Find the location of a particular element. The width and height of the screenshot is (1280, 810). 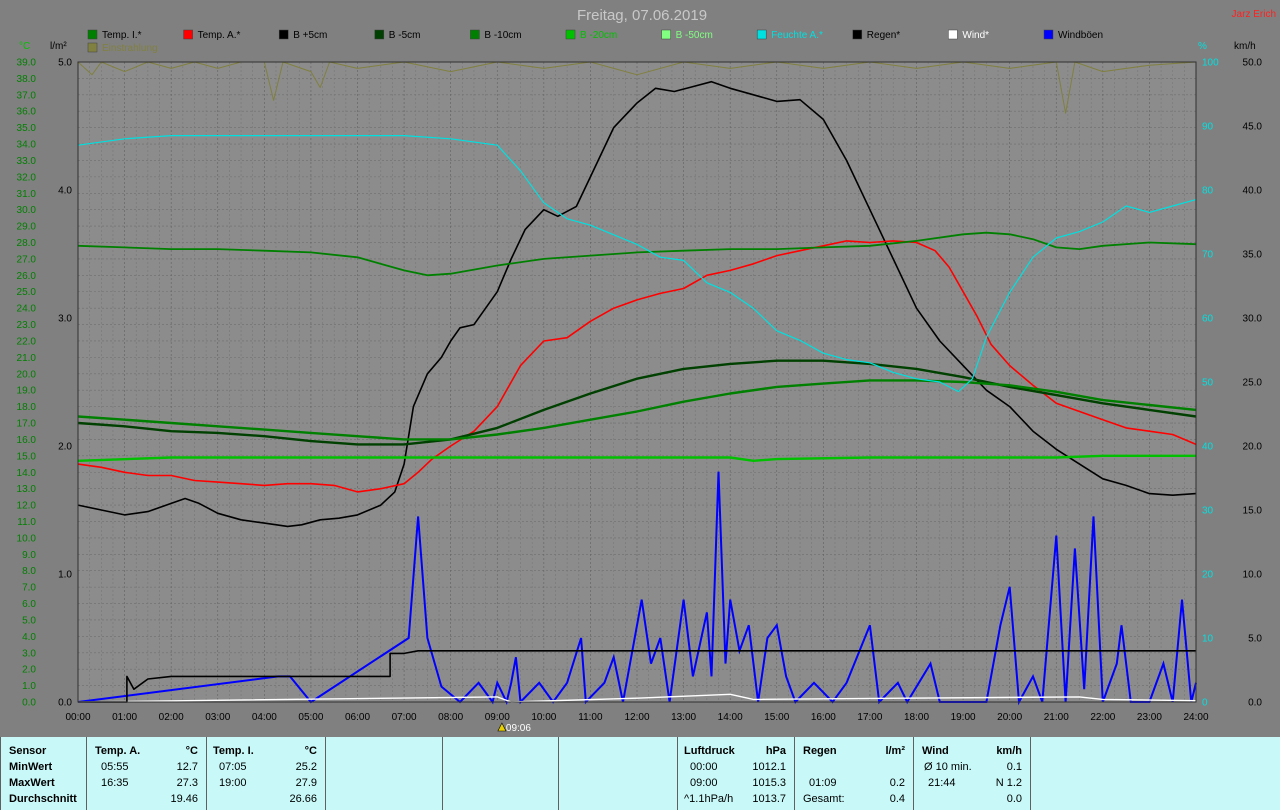

temp-tick-label: 17.0 is located at coordinates (27, 424).